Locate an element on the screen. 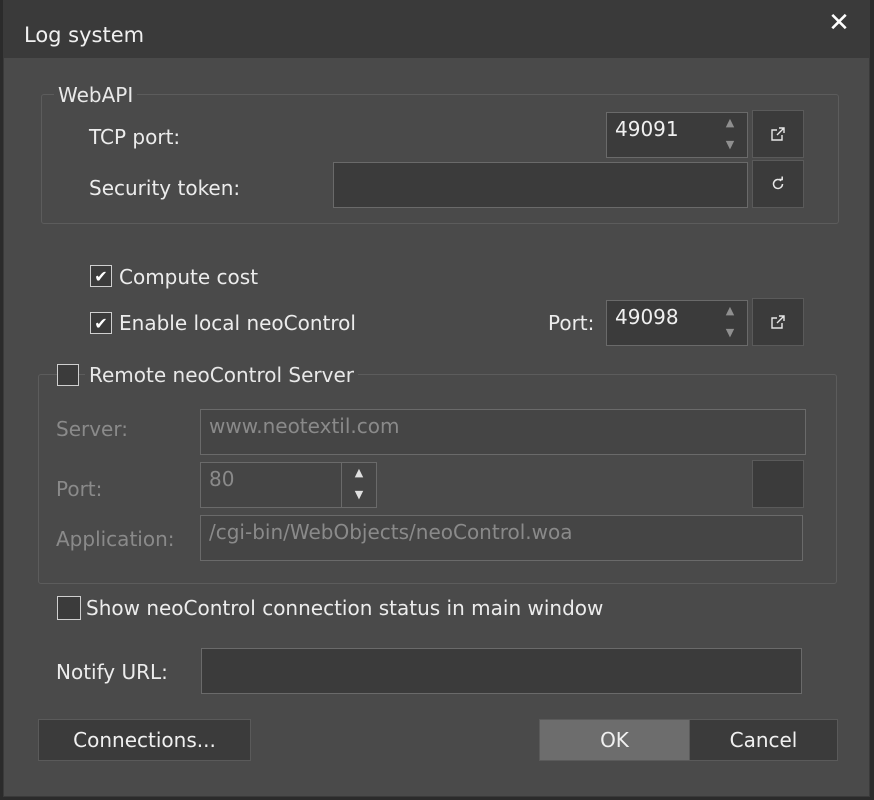  server-input: www.neotextil.com is located at coordinates (503, 432).